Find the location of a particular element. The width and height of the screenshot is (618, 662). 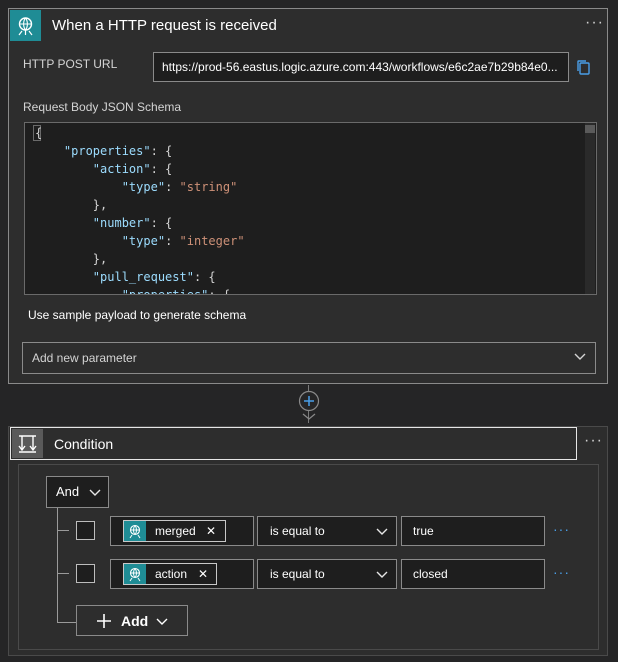

add-condition-button: Add is located at coordinates (132, 620).